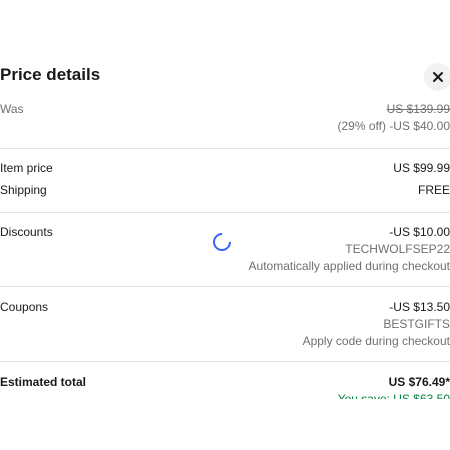 Image resolution: width=450 pixels, height=450 pixels. I want to click on shipping-row: Shipping FREE, so click(225, 190).